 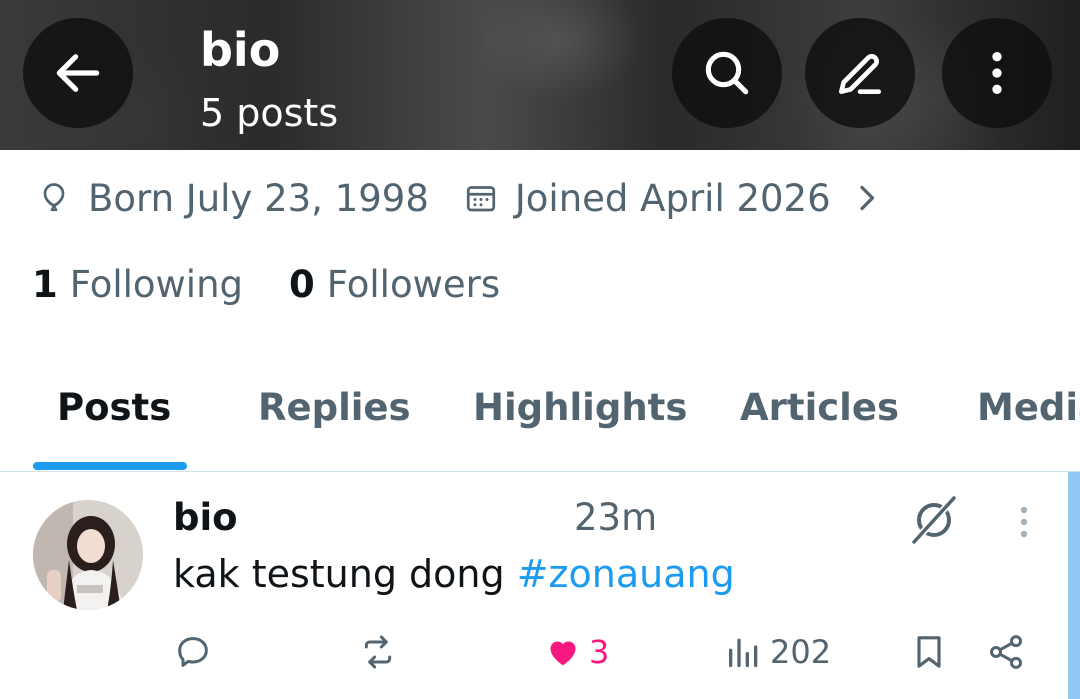 I want to click on reply-button, so click(x=193, y=652).